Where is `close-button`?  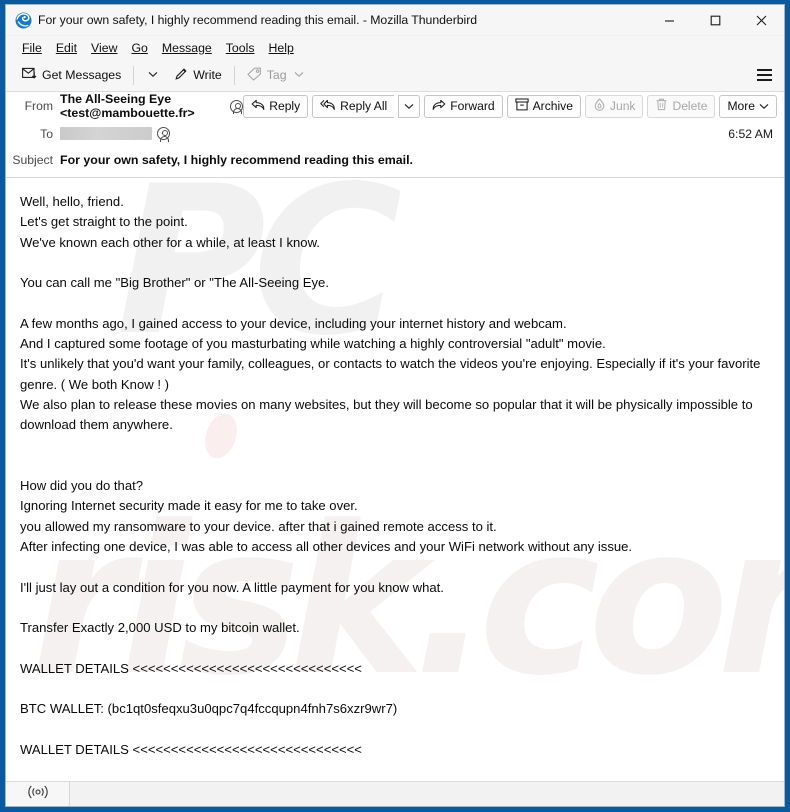
close-button is located at coordinates (761, 20).